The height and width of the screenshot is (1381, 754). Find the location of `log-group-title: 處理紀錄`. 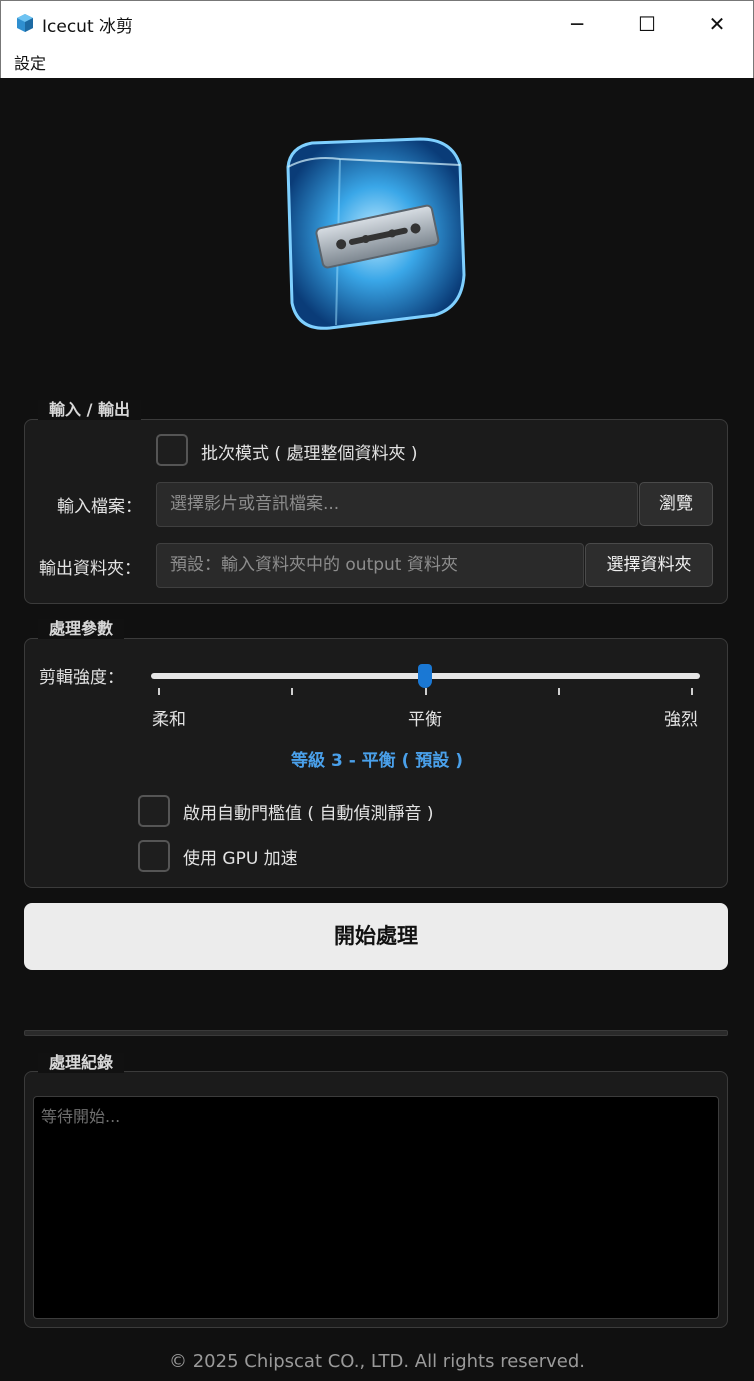

log-group-title: 處理紀錄 is located at coordinates (81, 1063).